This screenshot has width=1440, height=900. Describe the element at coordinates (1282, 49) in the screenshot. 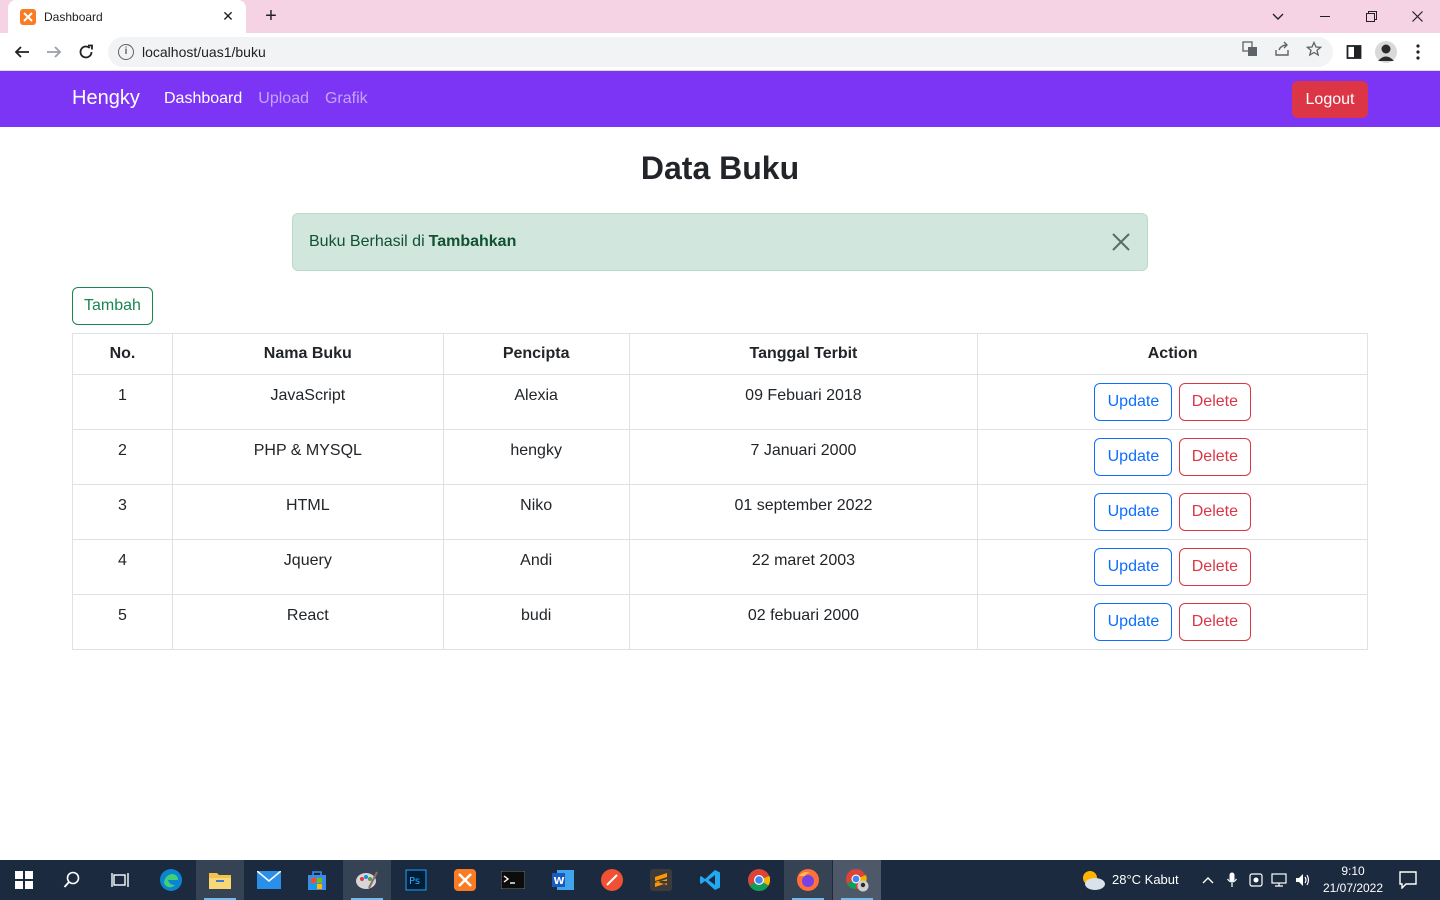

I see `share-icon` at that location.